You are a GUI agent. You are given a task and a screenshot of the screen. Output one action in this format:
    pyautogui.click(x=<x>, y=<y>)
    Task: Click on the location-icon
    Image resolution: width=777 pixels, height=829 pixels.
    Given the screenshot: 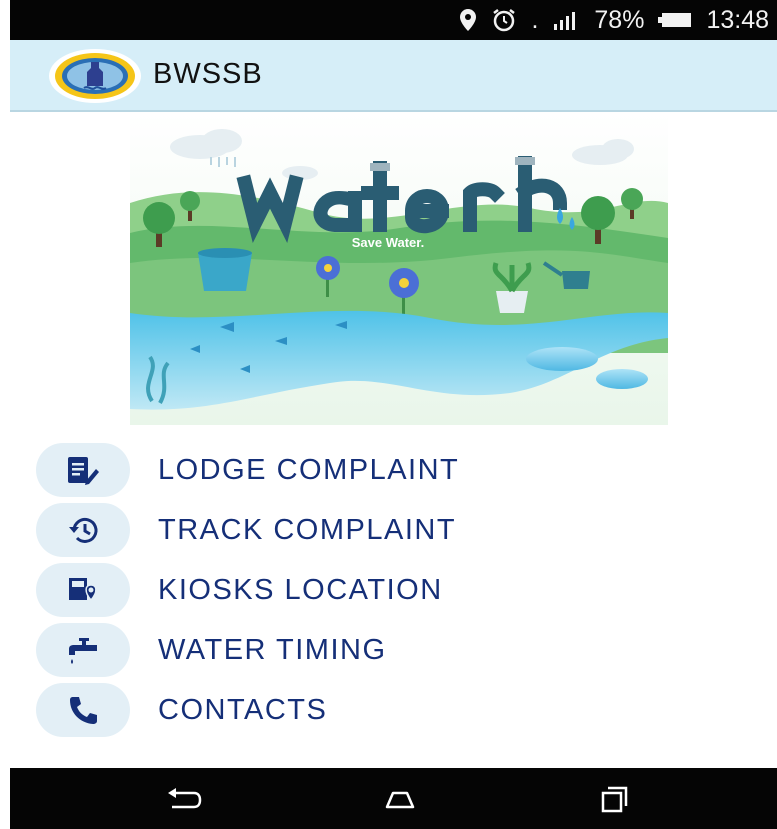 What is the action you would take?
    pyautogui.click(x=468, y=20)
    